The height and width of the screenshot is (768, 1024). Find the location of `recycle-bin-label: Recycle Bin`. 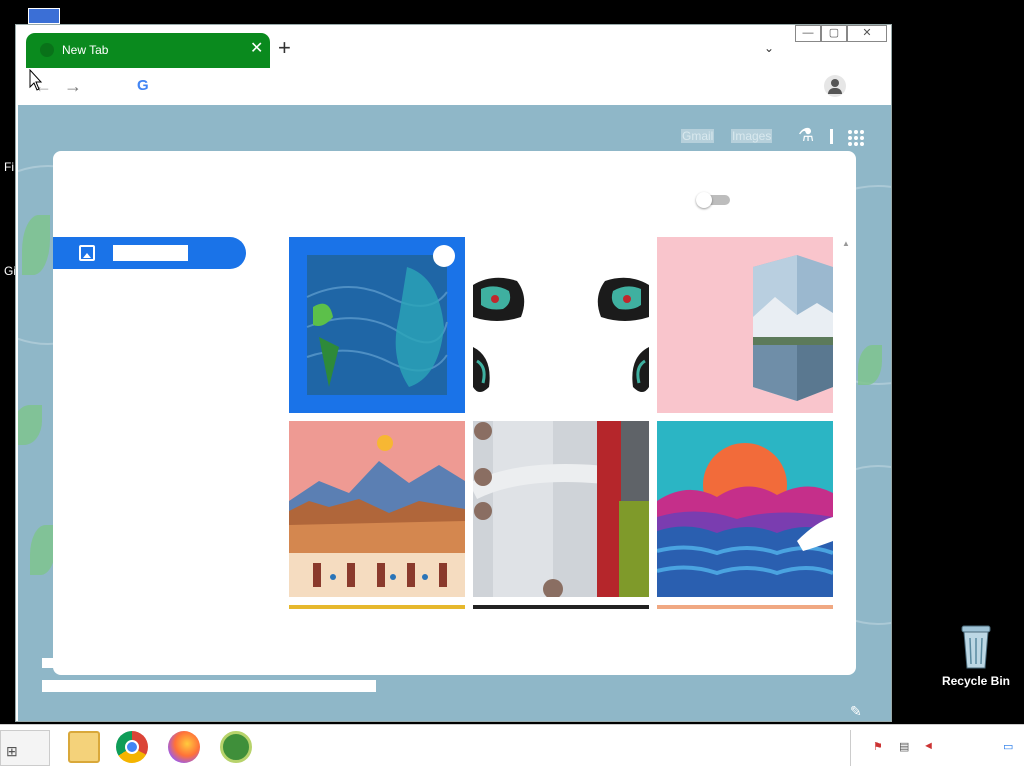

recycle-bin-label: Recycle Bin is located at coordinates (976, 681).